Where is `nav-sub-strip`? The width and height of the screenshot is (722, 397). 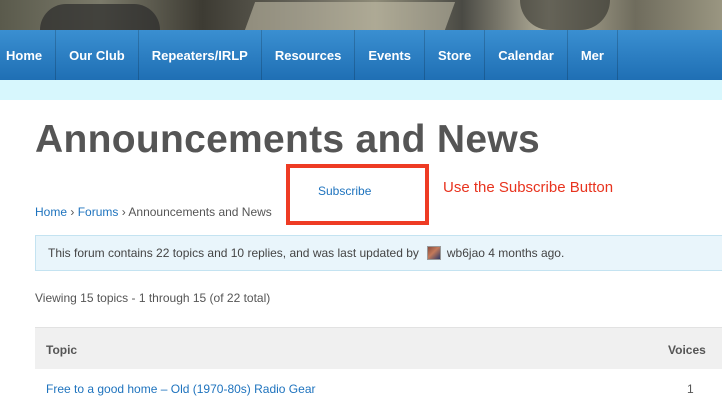 nav-sub-strip is located at coordinates (361, 90).